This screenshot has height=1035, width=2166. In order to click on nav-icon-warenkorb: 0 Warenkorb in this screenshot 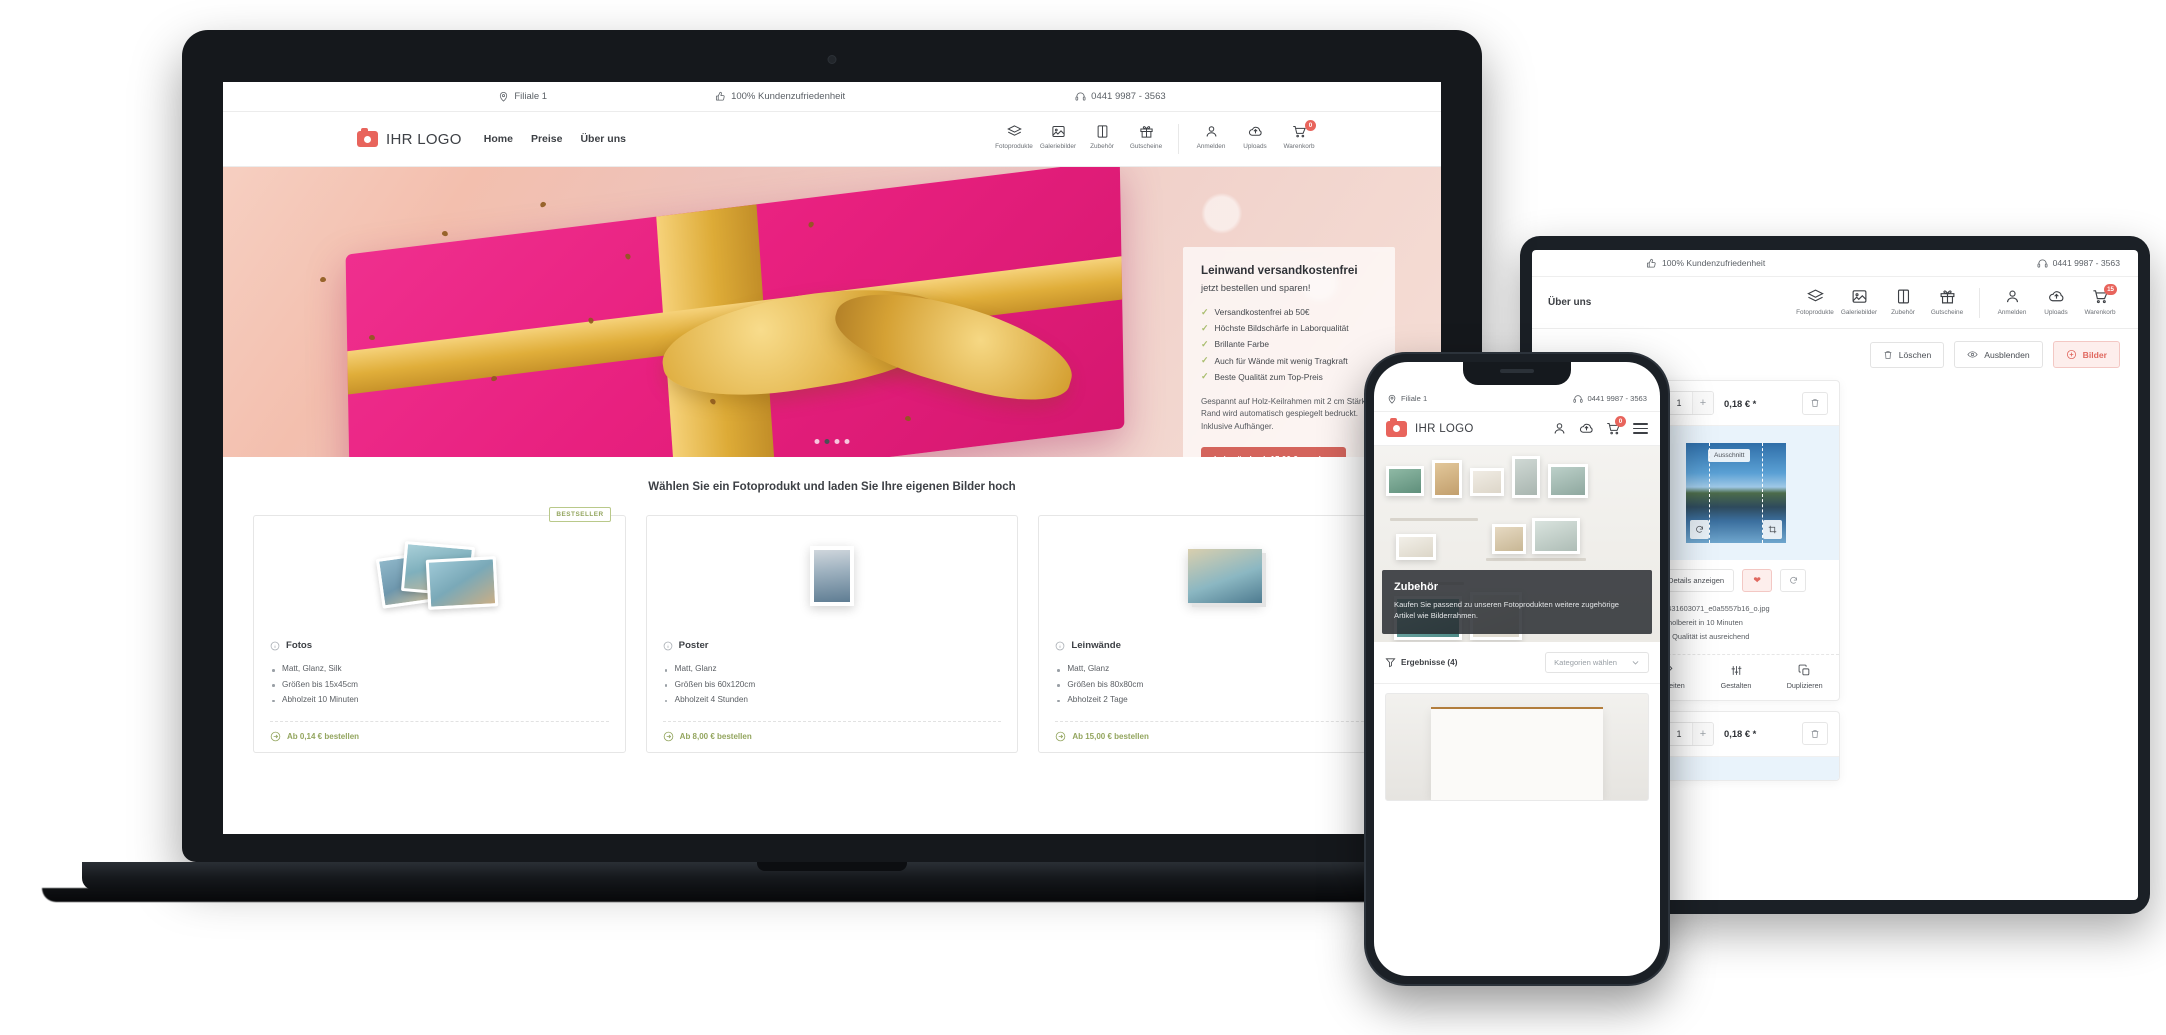, I will do `click(1299, 135)`.